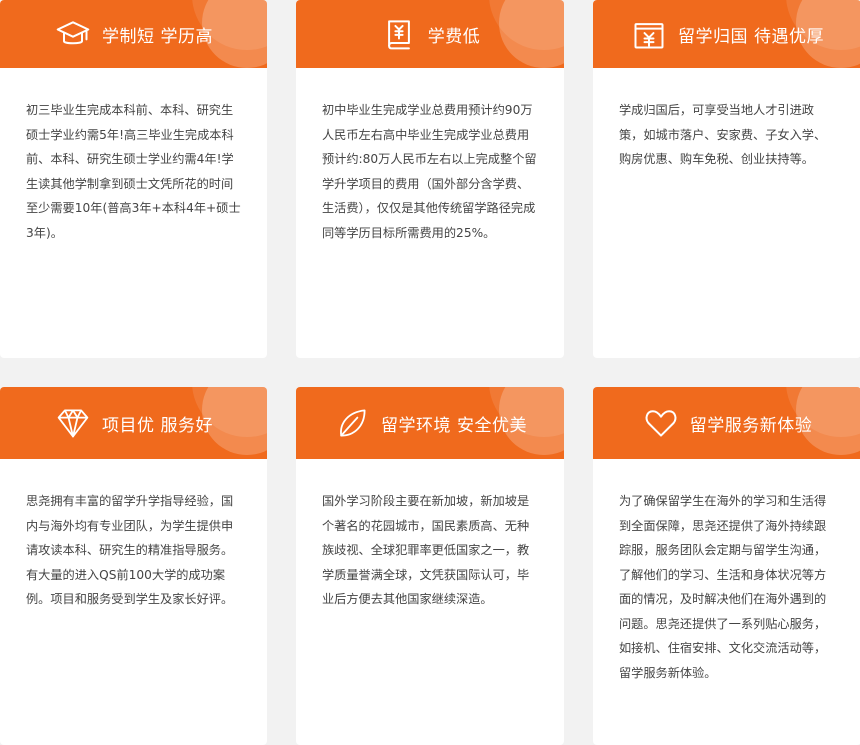  I want to click on tuition-book-icon, so click(399, 34).